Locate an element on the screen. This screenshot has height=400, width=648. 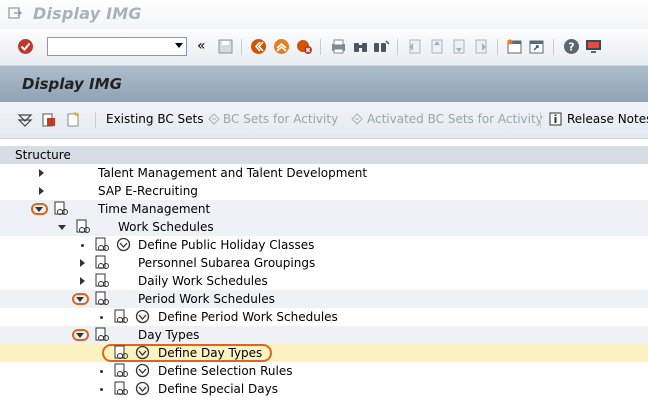
tree-node-period-work-schedules: Period Work Schedules is located at coordinates (324, 299).